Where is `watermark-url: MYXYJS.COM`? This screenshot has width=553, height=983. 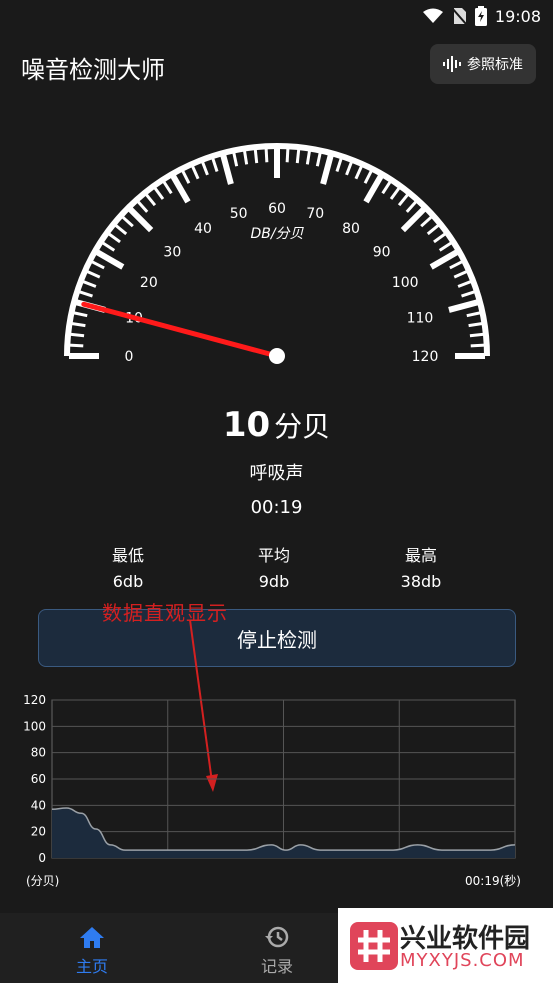 watermark-url: MYXYJS.COM is located at coordinates (462, 960).